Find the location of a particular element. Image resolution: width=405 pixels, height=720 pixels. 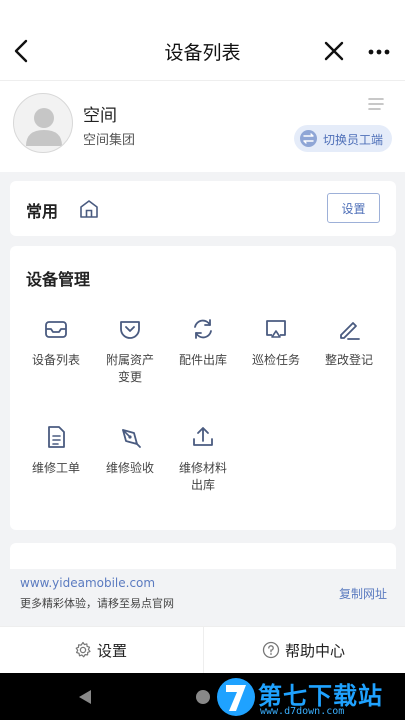

help-icon is located at coordinates (271, 650).